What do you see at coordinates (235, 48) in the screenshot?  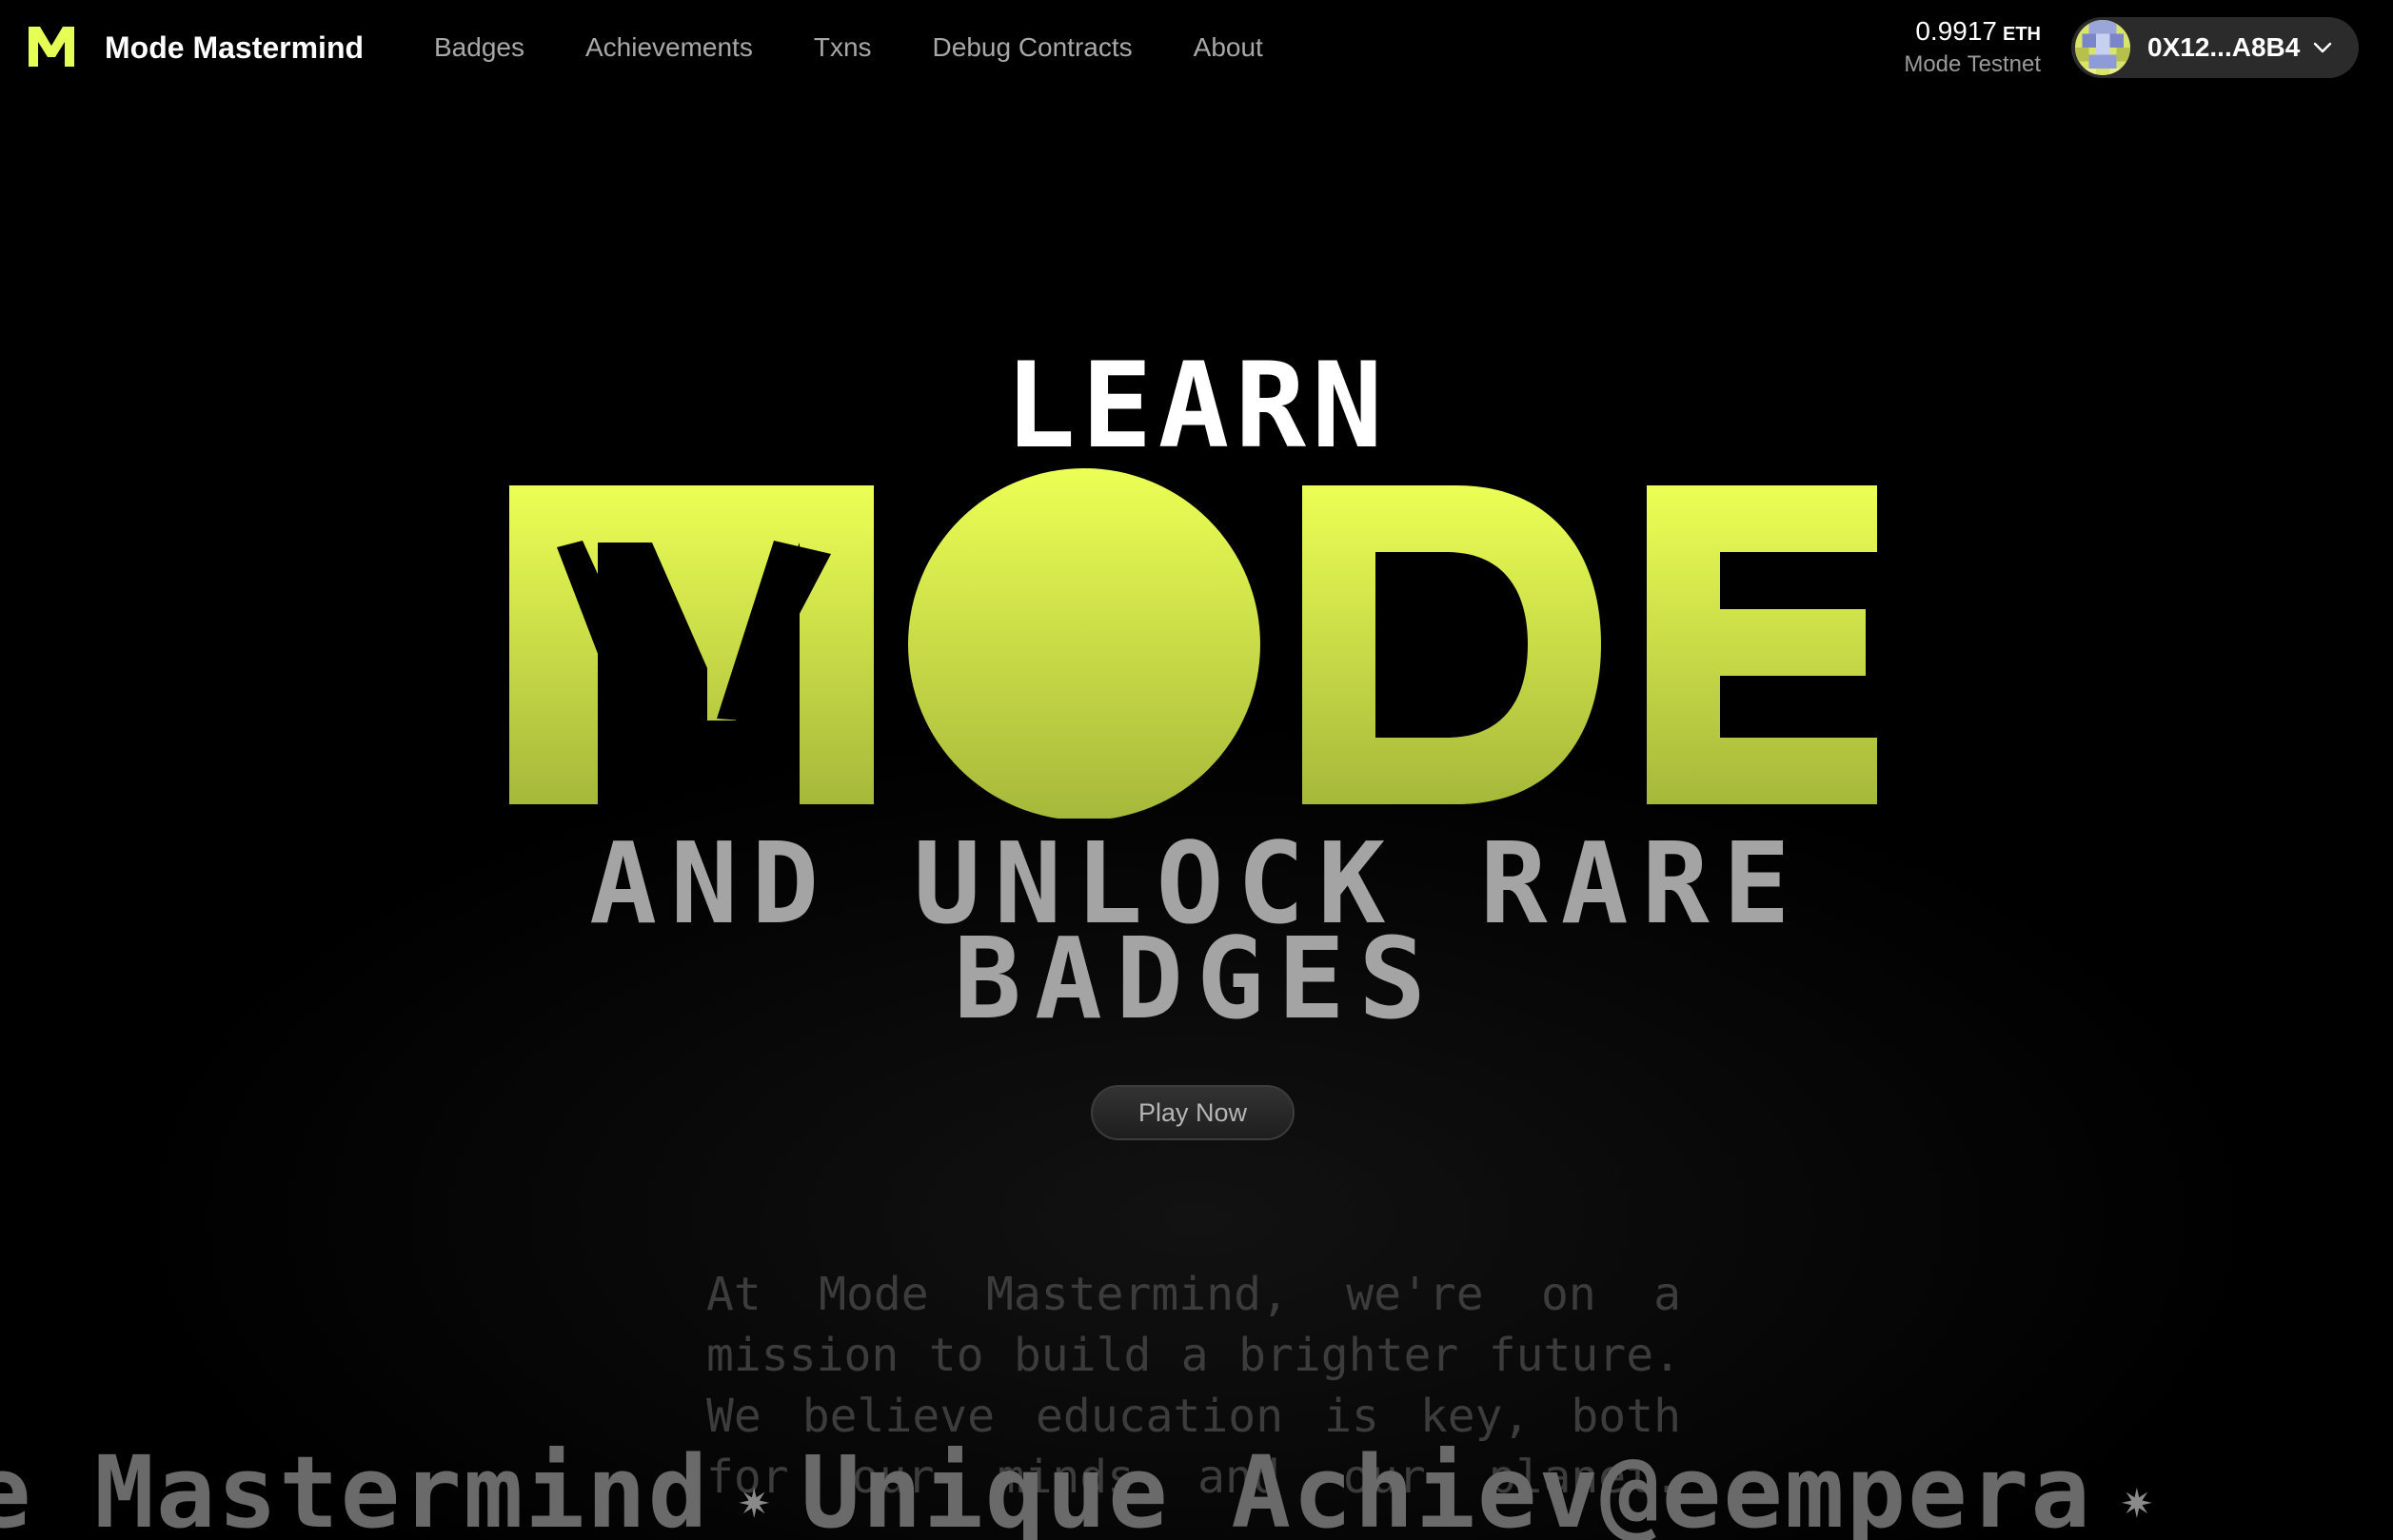 I see `brand-name: Mode Mastermind` at bounding box center [235, 48].